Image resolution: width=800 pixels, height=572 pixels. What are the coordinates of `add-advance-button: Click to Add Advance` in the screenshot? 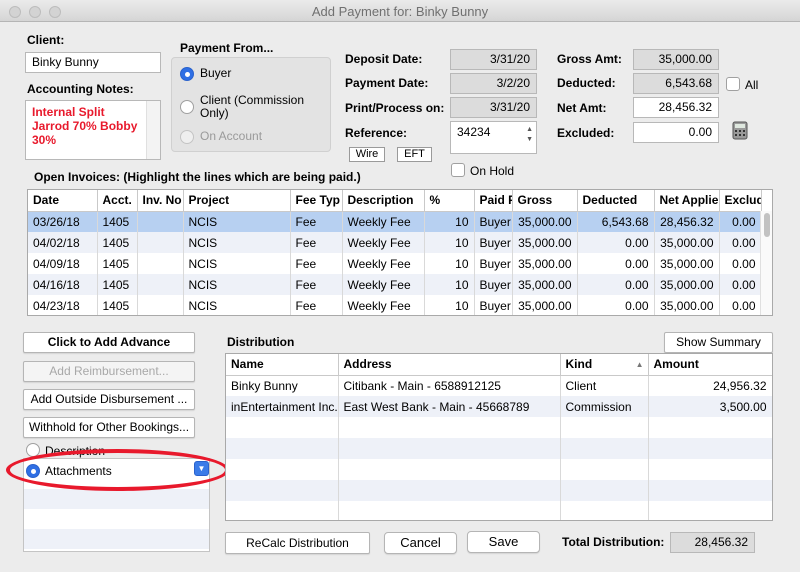 It's located at (109, 342).